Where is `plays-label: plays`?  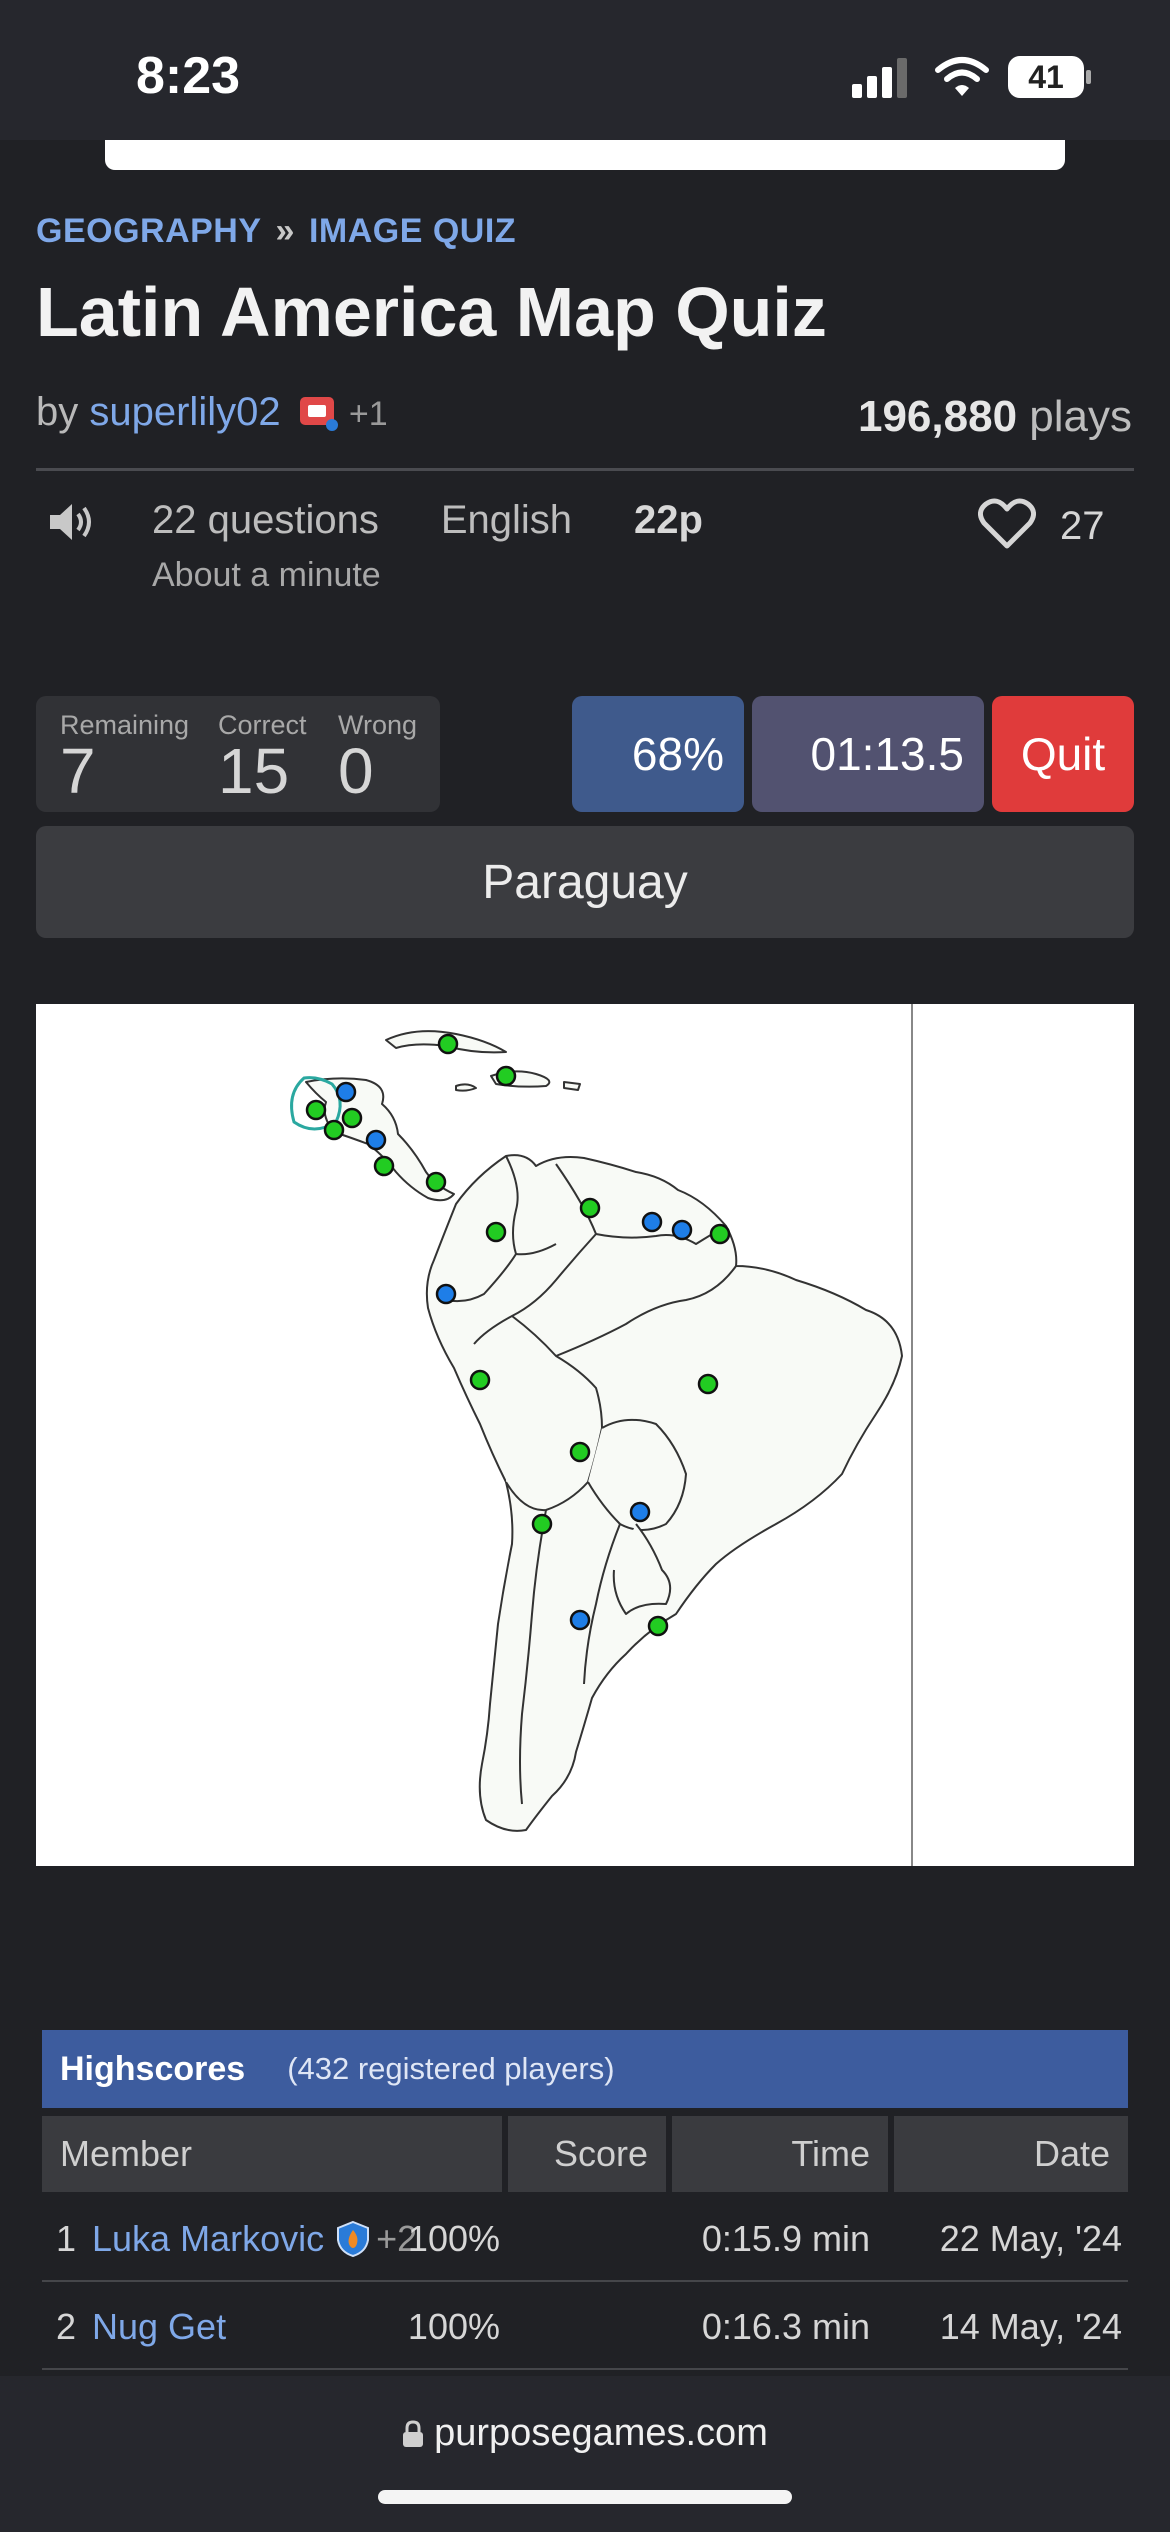 plays-label: plays is located at coordinates (1080, 416).